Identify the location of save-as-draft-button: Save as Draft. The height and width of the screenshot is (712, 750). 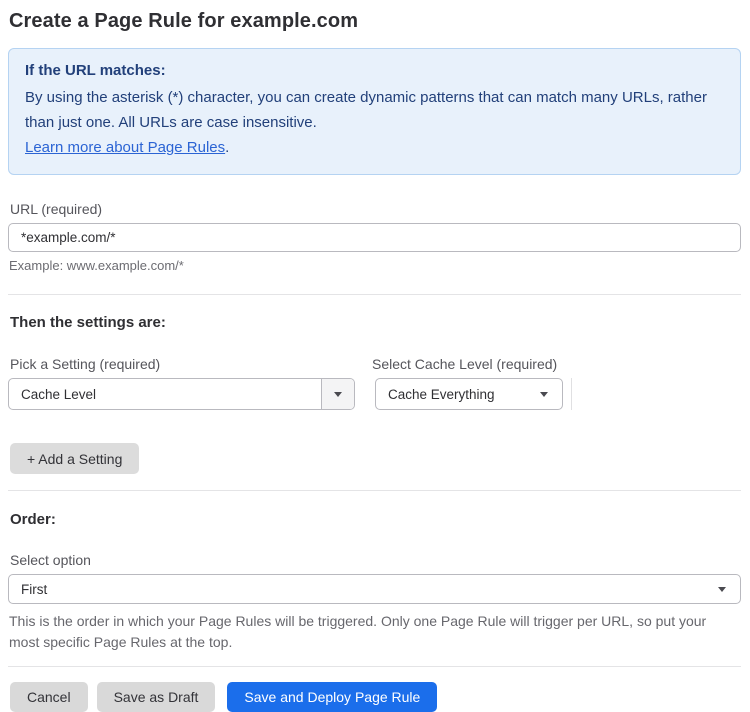
(156, 697).